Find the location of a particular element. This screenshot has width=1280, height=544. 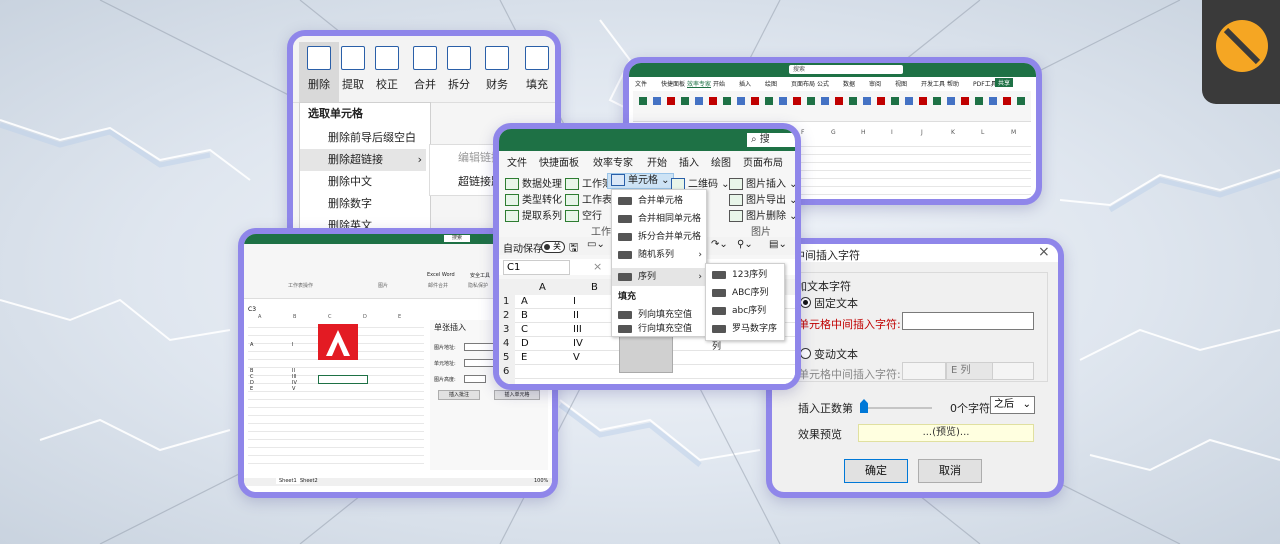

after-select: 之后 ⌄ is located at coordinates (1012, 405).